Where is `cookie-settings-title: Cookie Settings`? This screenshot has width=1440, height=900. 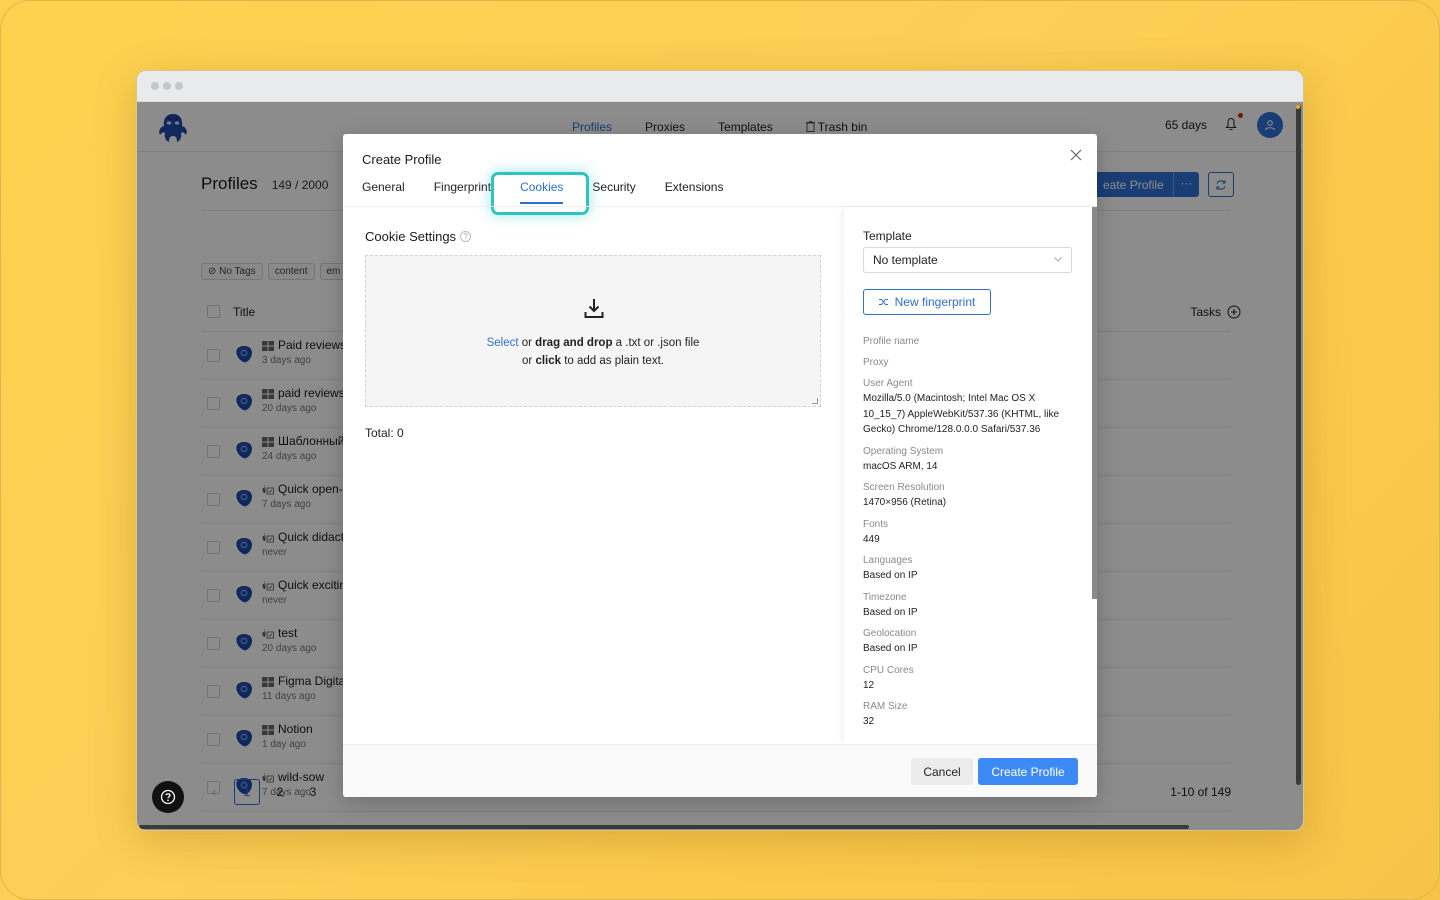
cookie-settings-title: Cookie Settings is located at coordinates (411, 236).